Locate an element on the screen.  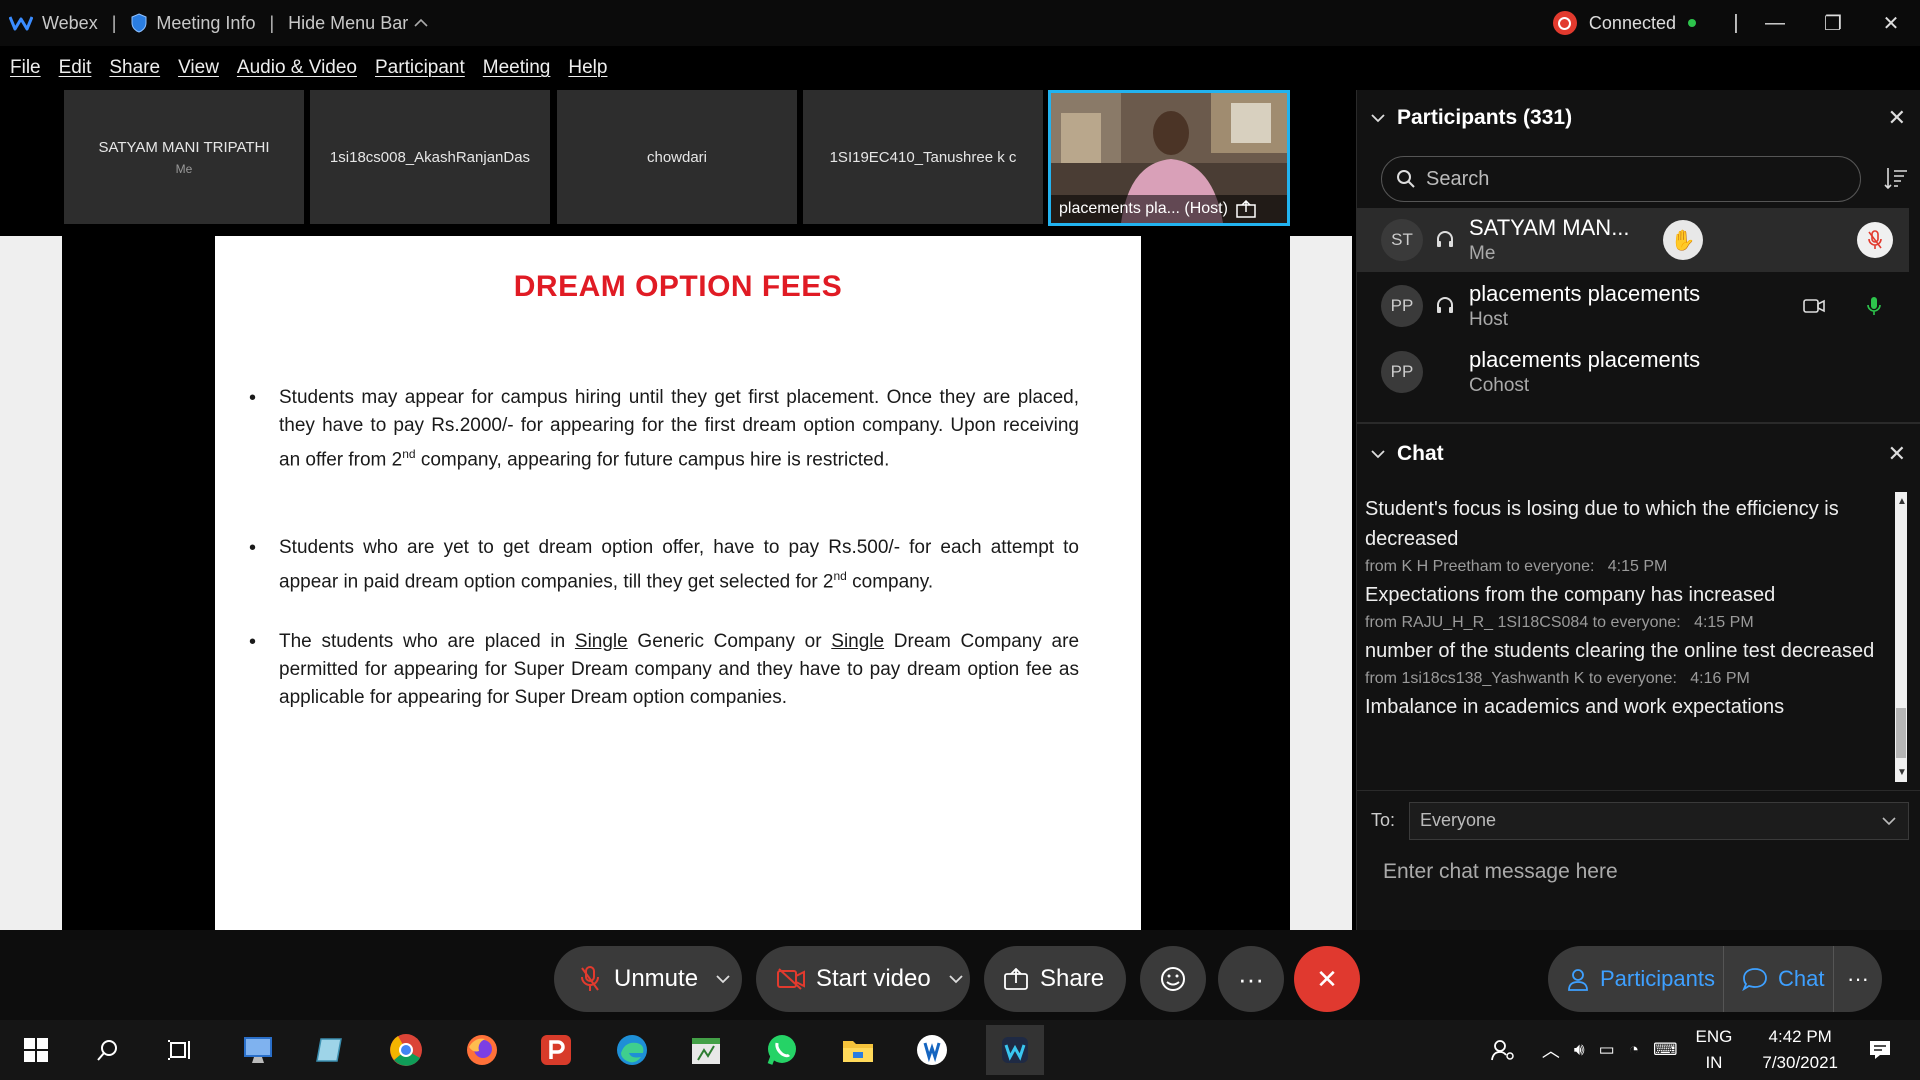
video-tile-tanushree: 1SI19EC410_Tanushree k c is located at coordinates (923, 157).